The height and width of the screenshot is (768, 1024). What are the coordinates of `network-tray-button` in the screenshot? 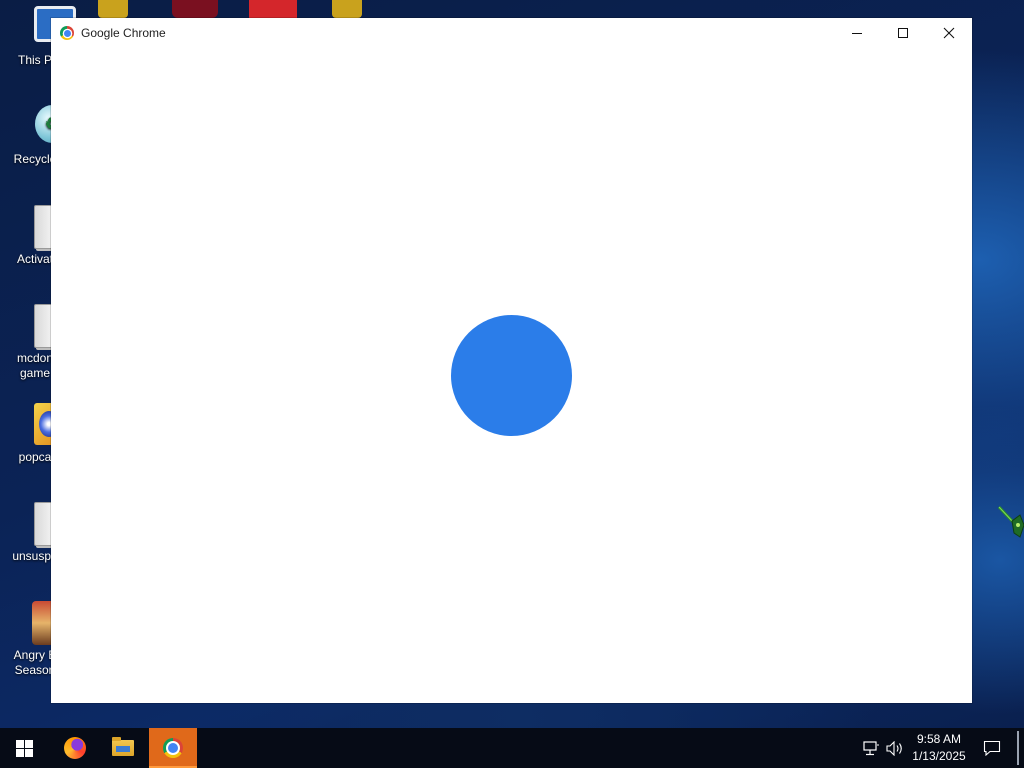 It's located at (871, 748).